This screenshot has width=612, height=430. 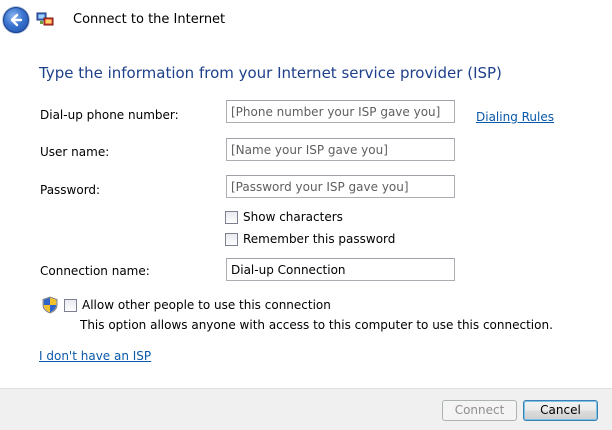 I want to click on connect-button: Connect, so click(x=479, y=410).